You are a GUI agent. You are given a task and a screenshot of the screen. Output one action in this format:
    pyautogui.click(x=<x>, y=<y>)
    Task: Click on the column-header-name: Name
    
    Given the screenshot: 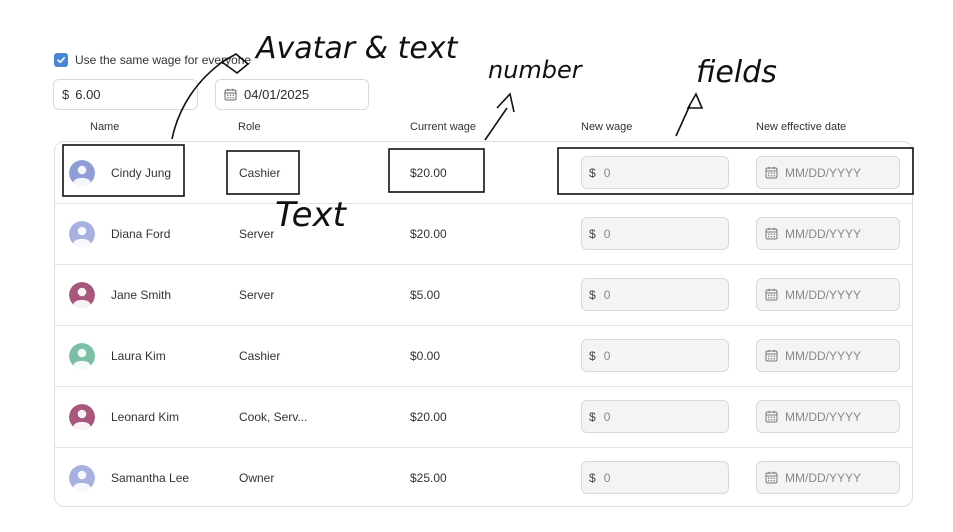 What is the action you would take?
    pyautogui.click(x=105, y=127)
    